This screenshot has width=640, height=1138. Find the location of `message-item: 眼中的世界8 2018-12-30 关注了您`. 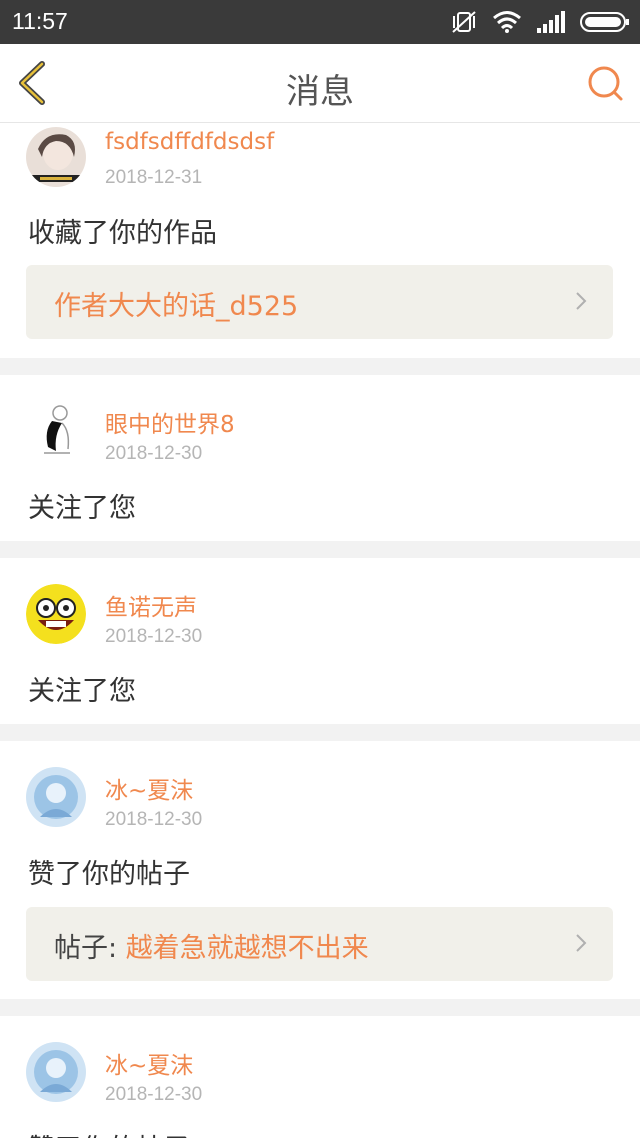

message-item: 眼中的世界8 2018-12-30 关注了您 is located at coordinates (320, 458).